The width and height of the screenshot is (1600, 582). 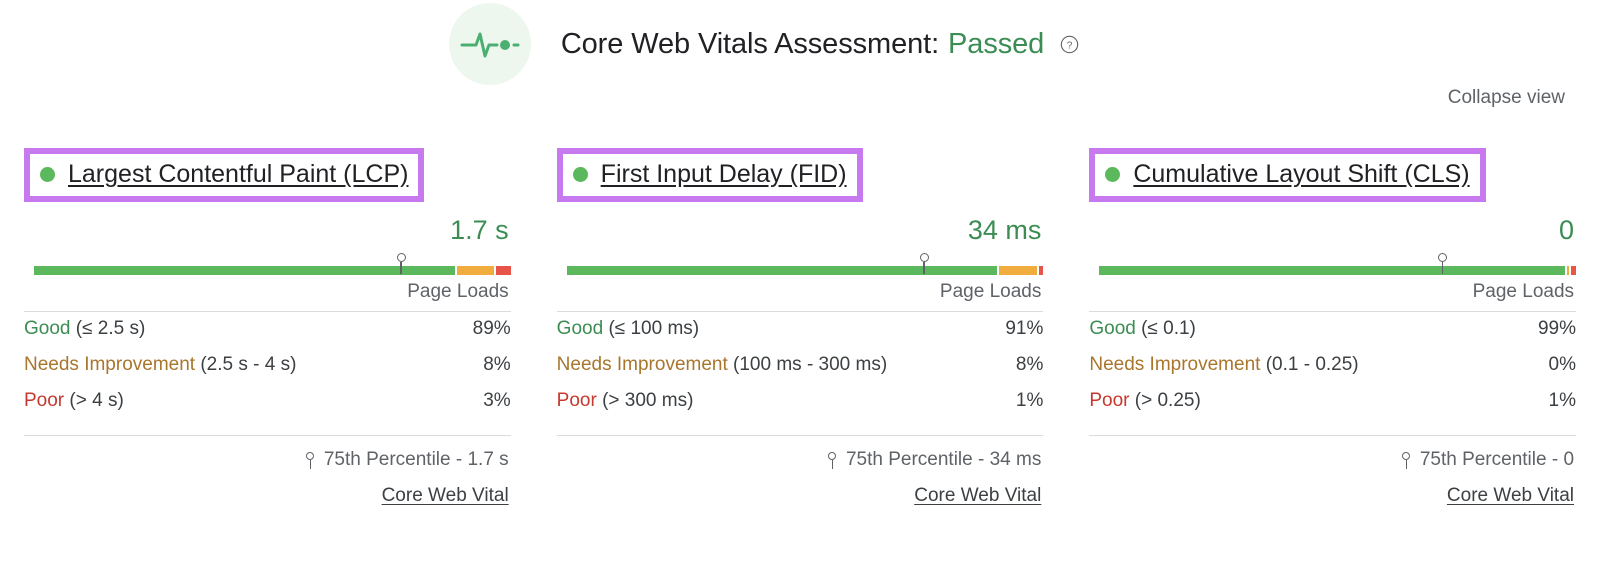 I want to click on metric-name-label: First Input Delay (FID), so click(x=723, y=174).